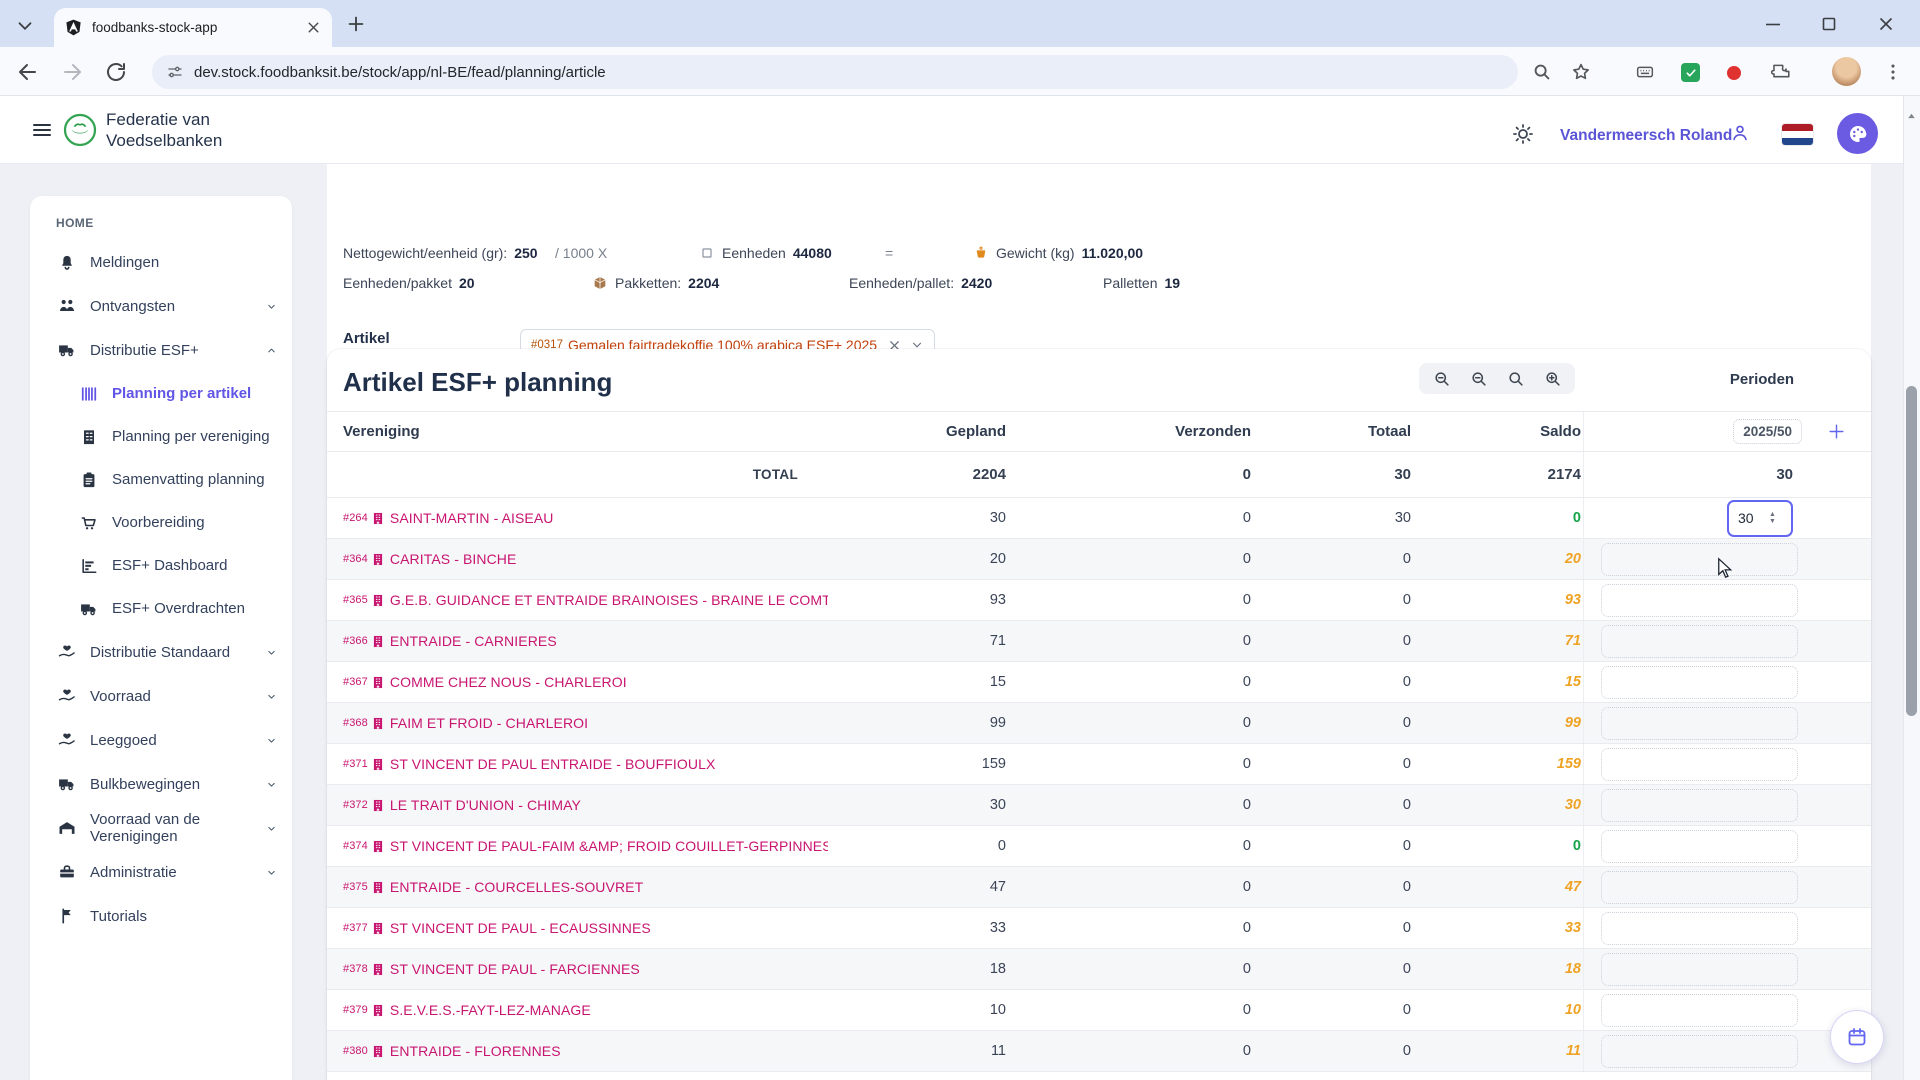 This screenshot has width=1920, height=1080. Describe the element at coordinates (577, 641) in the screenshot. I see `vereniging-link: #366 ENTRAIDE - CARNIERES` at that location.